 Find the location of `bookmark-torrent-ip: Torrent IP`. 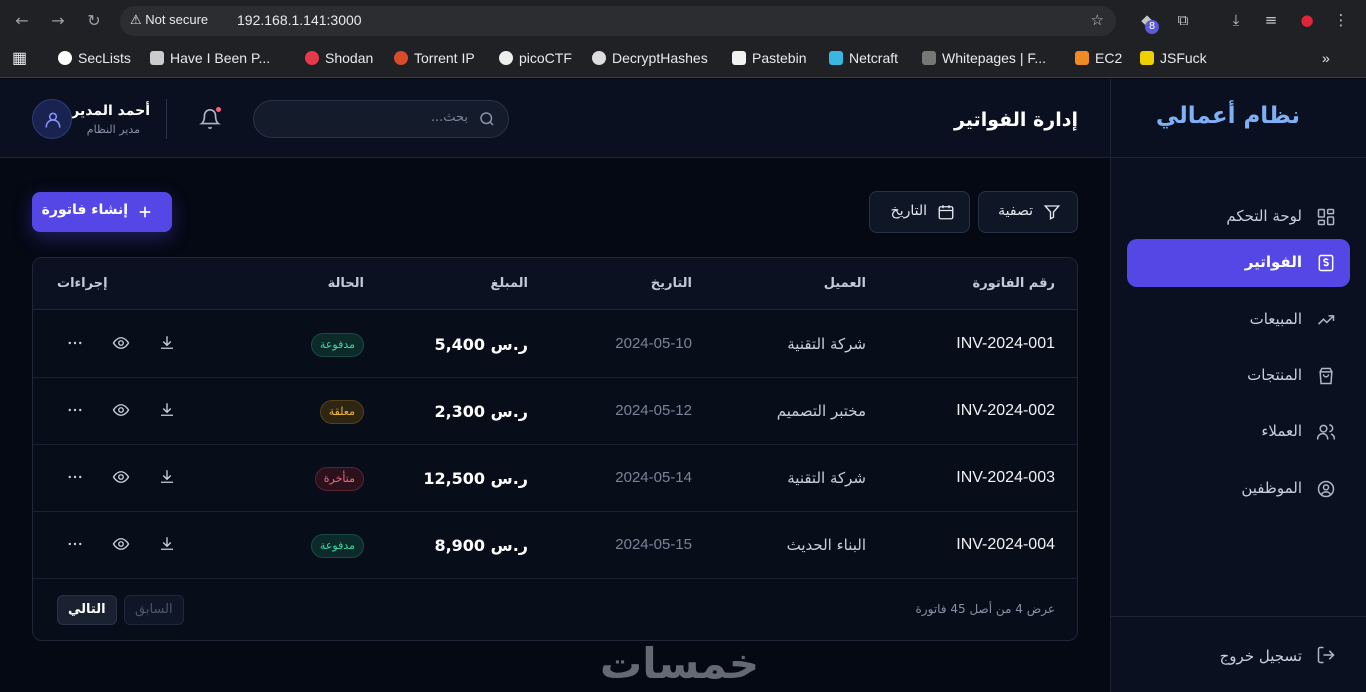

bookmark-torrent-ip: Torrent IP is located at coordinates (434, 58).